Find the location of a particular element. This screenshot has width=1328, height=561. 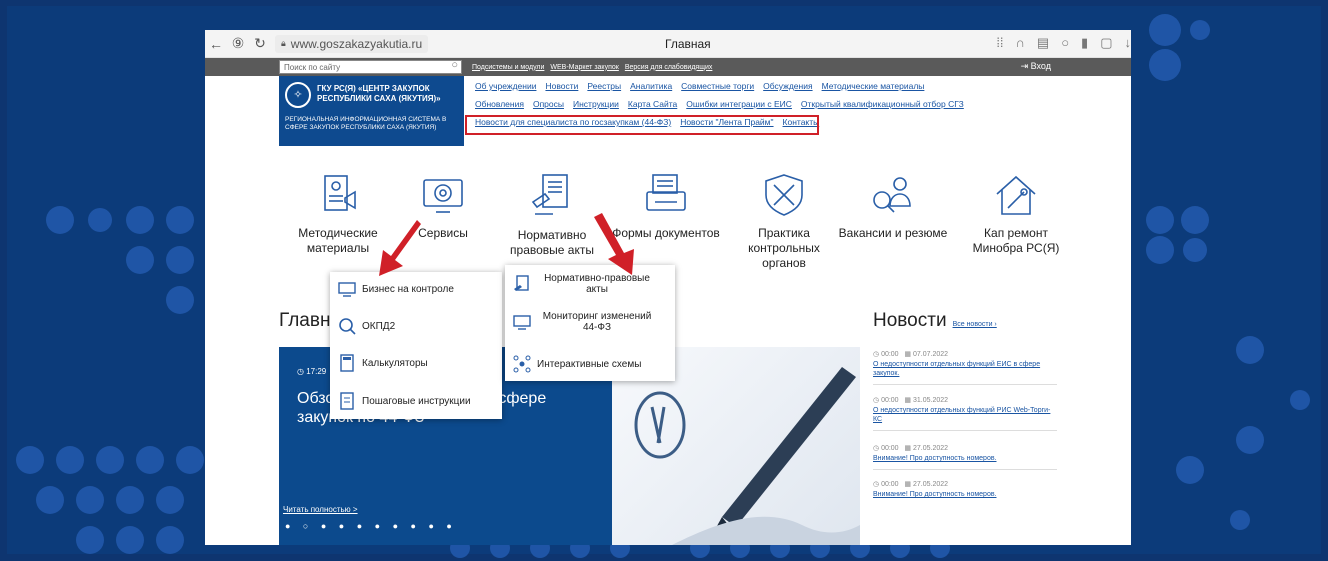

network-icon is located at coordinates (522, 364).